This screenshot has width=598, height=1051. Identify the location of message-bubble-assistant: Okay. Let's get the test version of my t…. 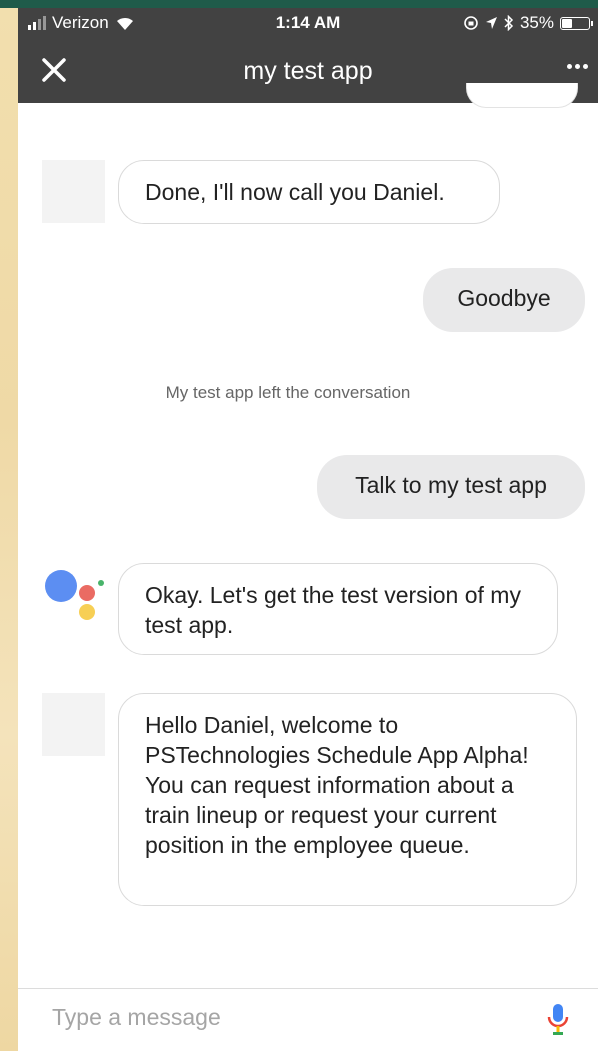
(338, 609).